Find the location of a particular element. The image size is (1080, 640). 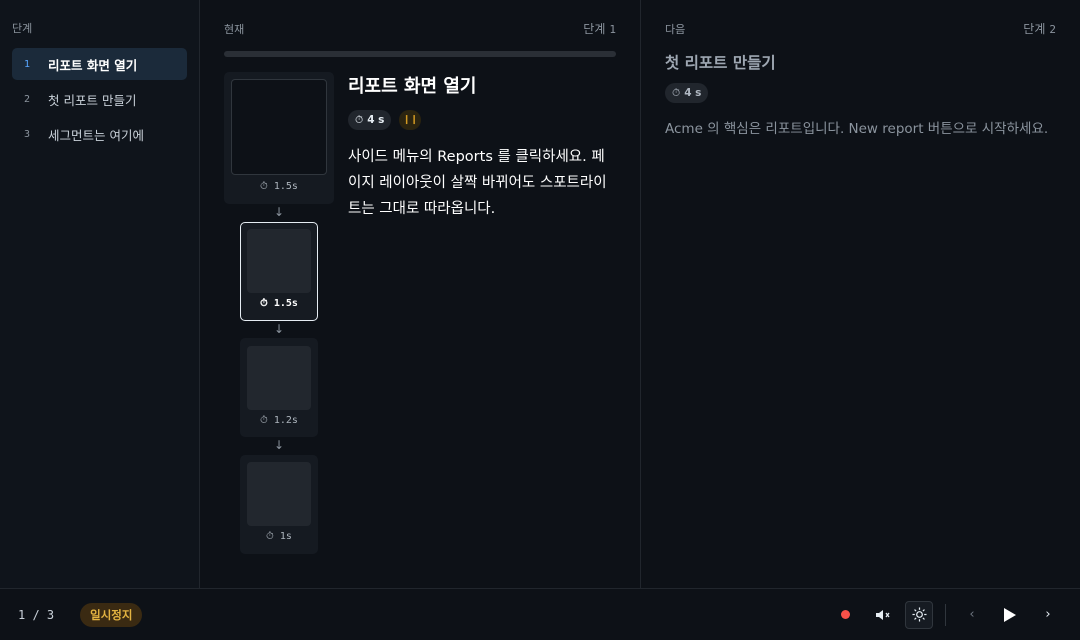

frame-card-2: ⏱ 1.5s is located at coordinates (279, 271).